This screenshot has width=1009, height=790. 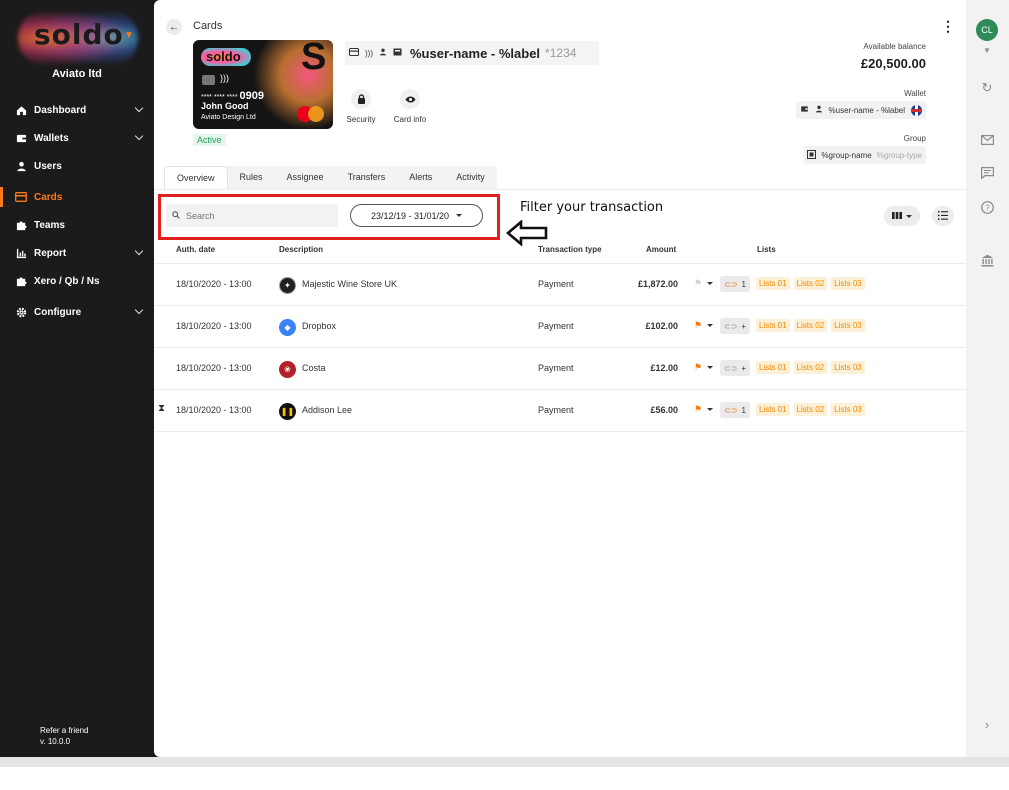 I want to click on avatar: CL, so click(x=987, y=30).